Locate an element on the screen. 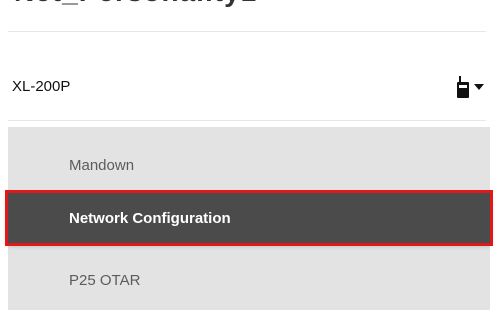  device-divider is located at coordinates (247, 120).